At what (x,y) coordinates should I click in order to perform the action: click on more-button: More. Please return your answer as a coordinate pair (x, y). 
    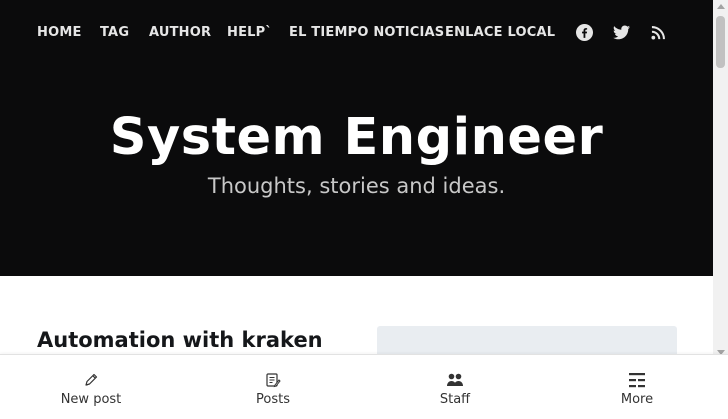
    Looking at the image, I should click on (637, 387).